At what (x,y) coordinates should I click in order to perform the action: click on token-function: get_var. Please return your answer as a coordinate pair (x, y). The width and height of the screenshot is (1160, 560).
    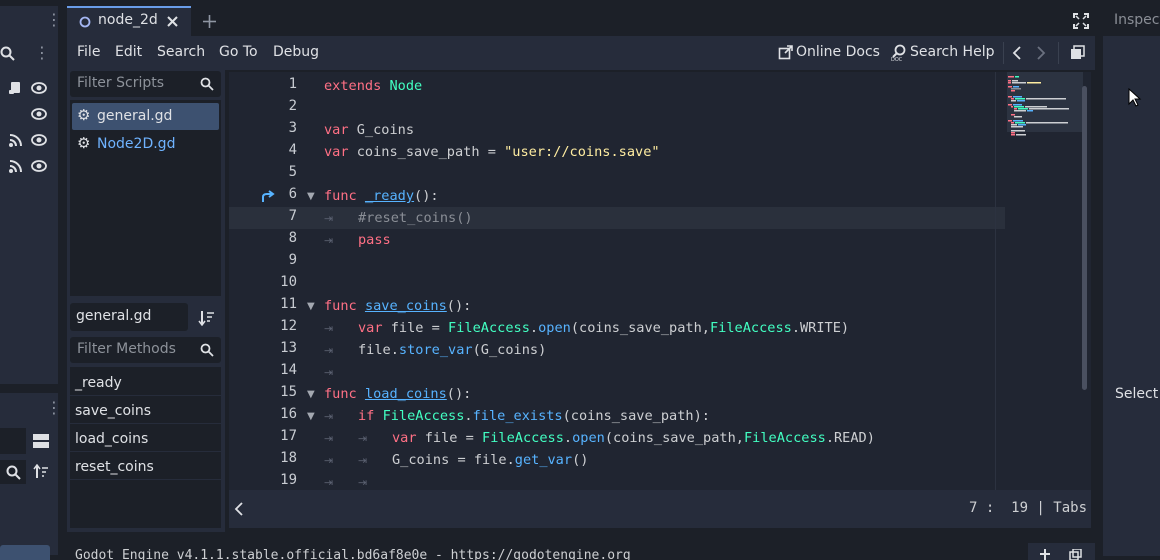
    Looking at the image, I should click on (543, 460).